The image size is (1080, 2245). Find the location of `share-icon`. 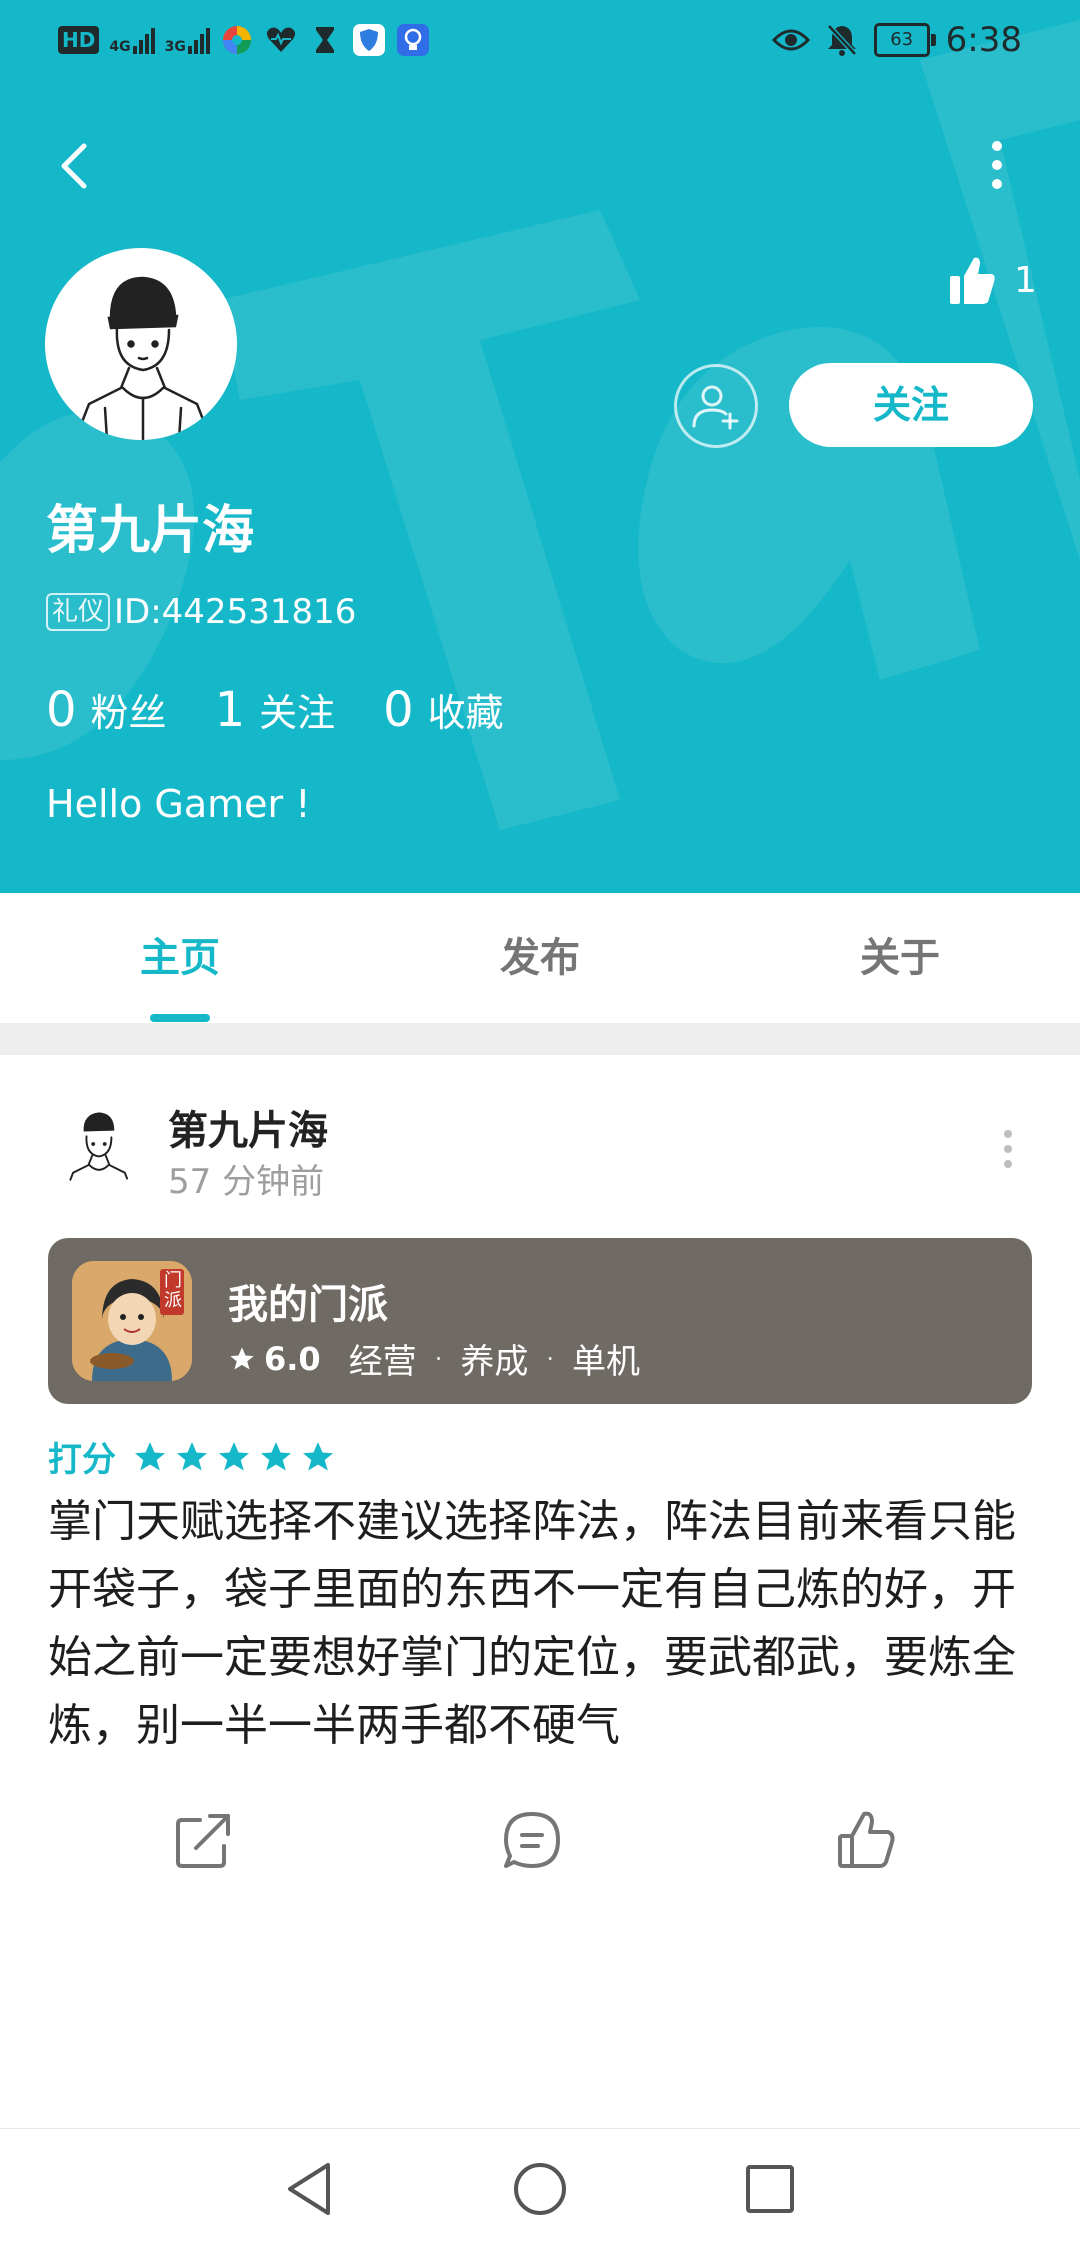

share-icon is located at coordinates (204, 1840).